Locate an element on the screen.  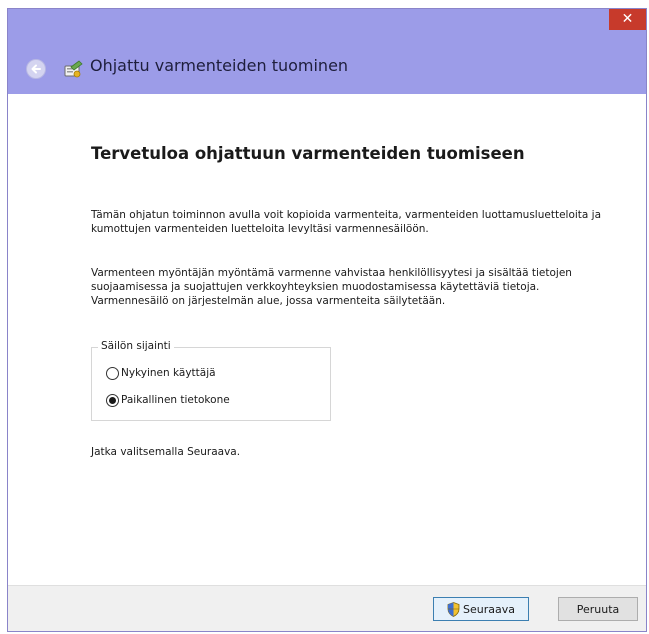
radio-button is located at coordinates (112, 373).